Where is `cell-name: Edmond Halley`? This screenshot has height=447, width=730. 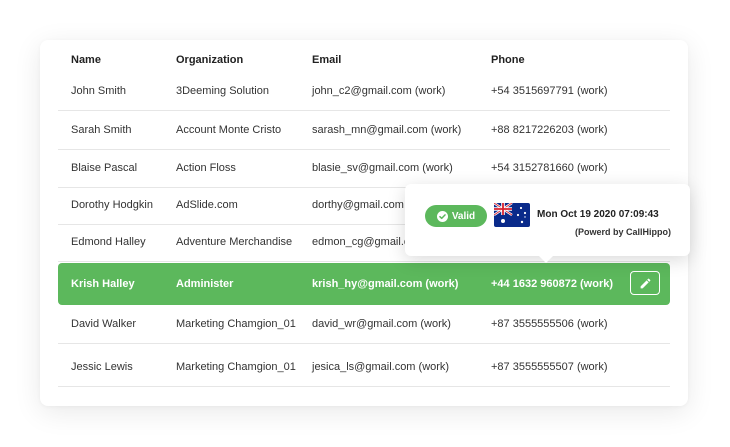 cell-name: Edmond Halley is located at coordinates (108, 242).